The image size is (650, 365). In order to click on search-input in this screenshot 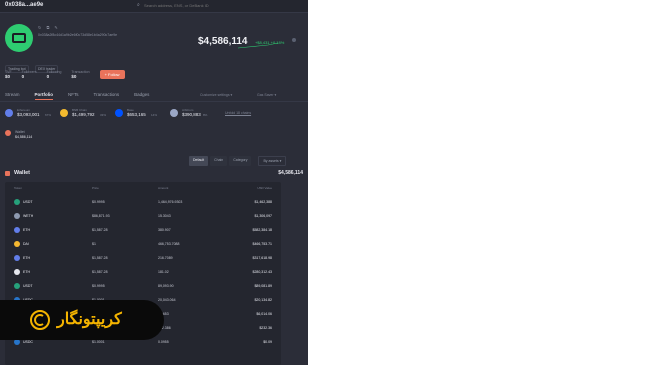, I will do `click(219, 5)`.